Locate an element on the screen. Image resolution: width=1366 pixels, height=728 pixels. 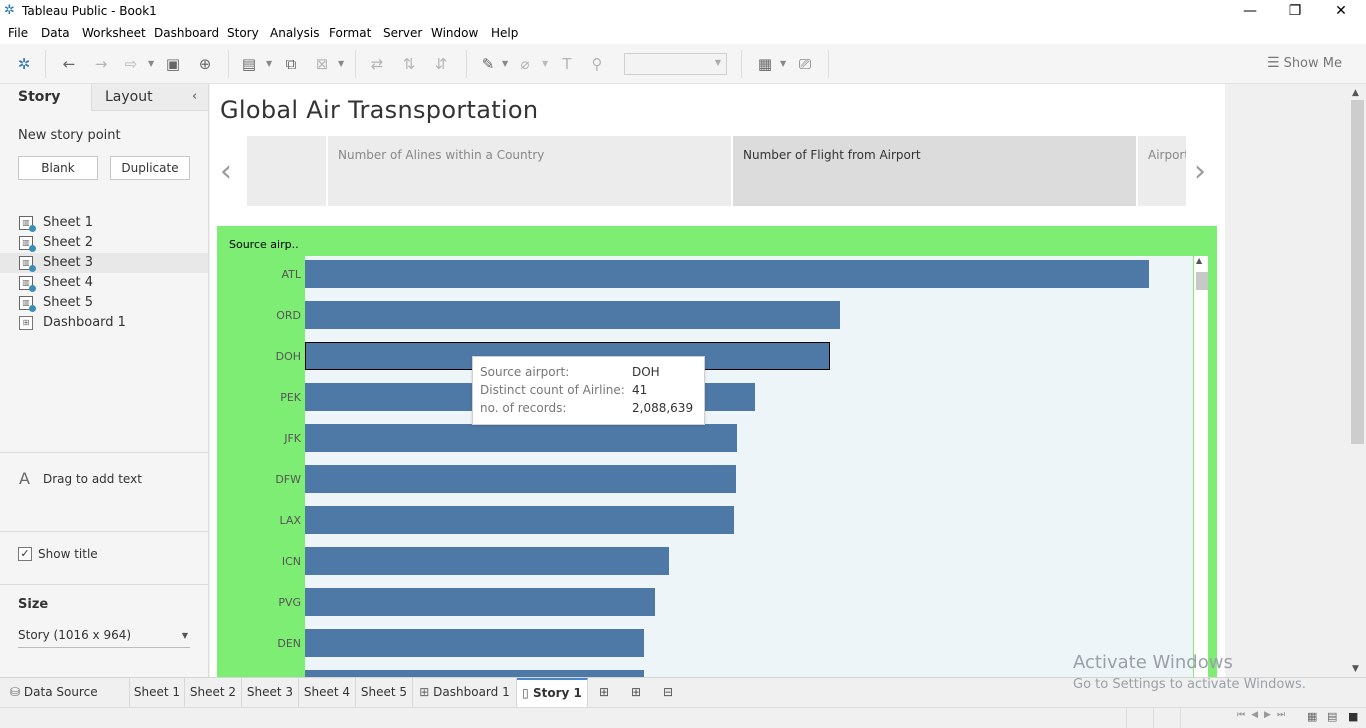
bar-atl is located at coordinates (727, 274).